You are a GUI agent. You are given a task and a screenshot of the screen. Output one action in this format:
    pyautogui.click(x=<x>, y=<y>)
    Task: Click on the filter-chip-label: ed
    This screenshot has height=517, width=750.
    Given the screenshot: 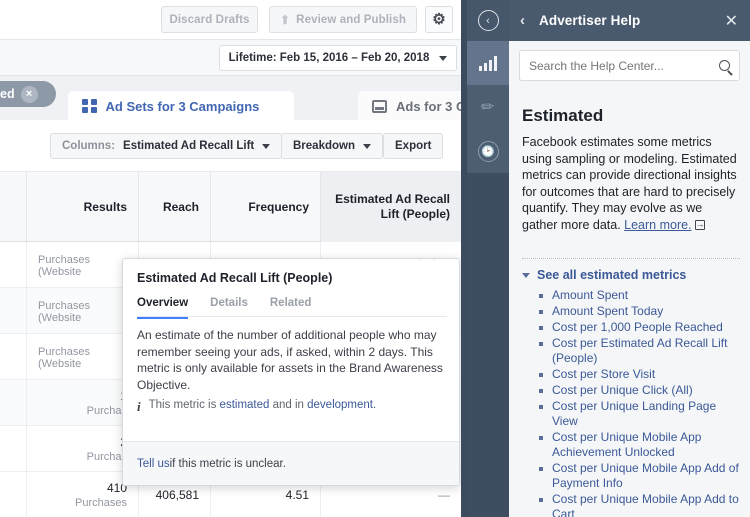 What is the action you would take?
    pyautogui.click(x=7, y=94)
    